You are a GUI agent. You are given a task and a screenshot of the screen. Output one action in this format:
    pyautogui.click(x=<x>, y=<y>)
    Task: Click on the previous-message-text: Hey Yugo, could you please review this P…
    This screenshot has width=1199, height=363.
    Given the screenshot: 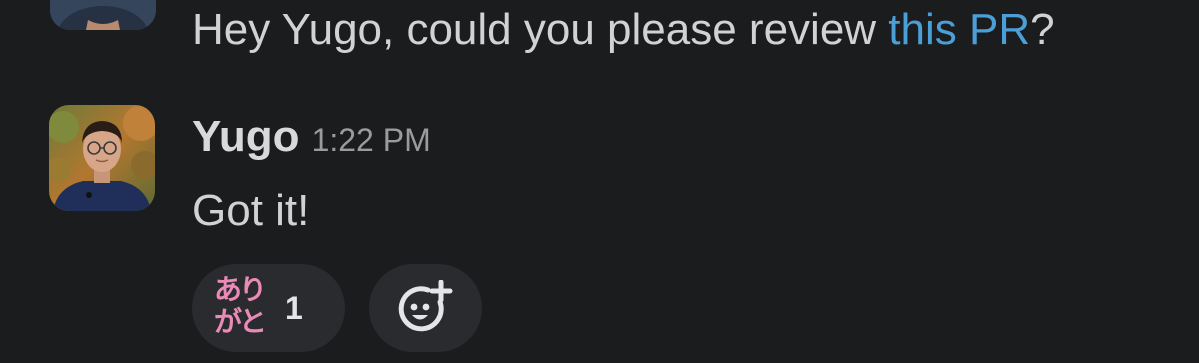 What is the action you would take?
    pyautogui.click(x=623, y=30)
    